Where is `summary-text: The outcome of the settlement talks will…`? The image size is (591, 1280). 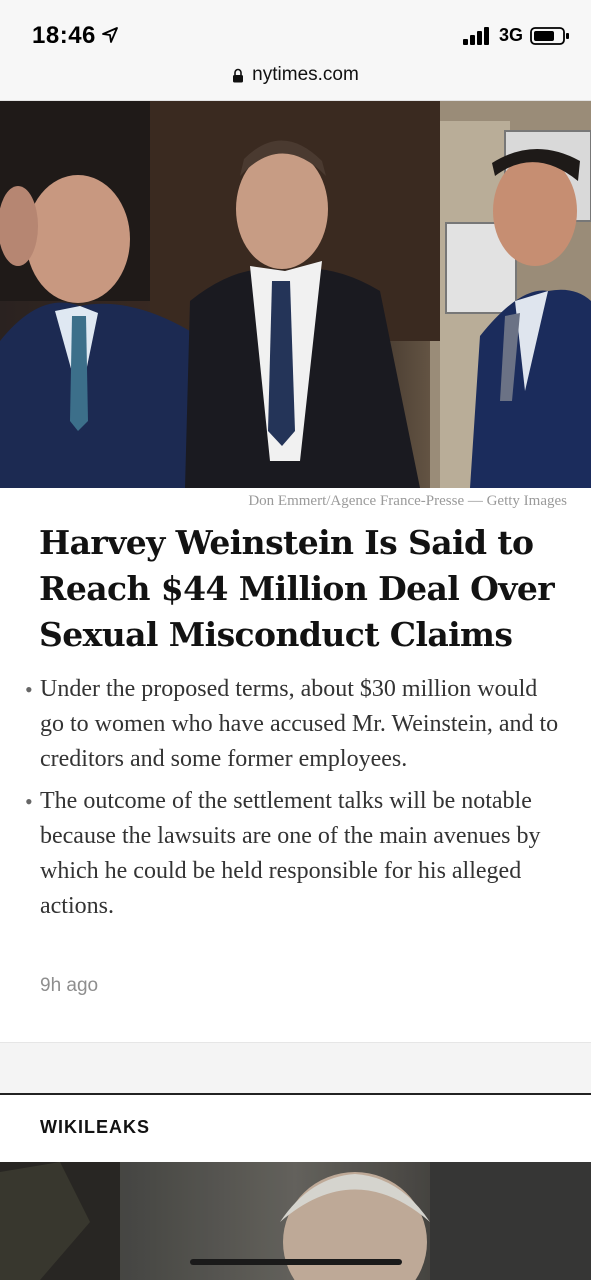
summary-text: The outcome of the settlement talks will… is located at coordinates (290, 853).